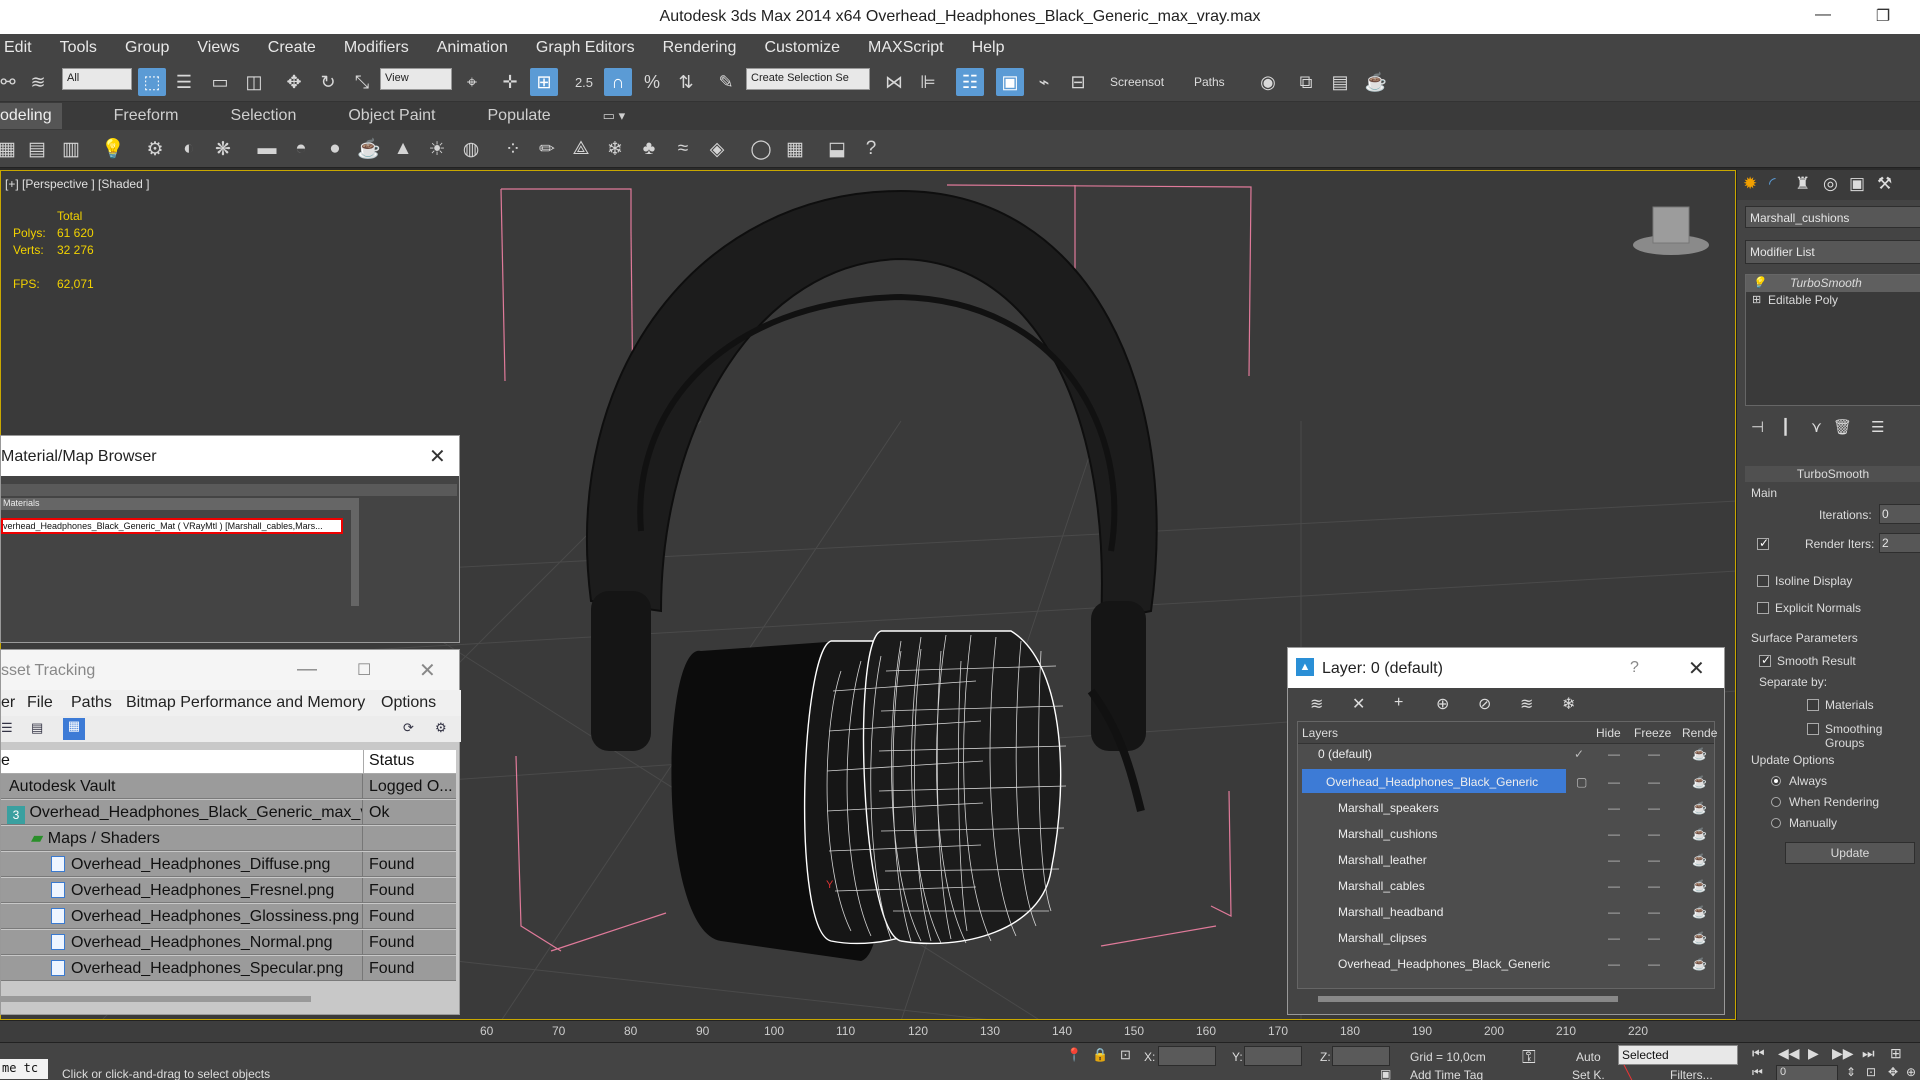  What do you see at coordinates (1785, 427) in the screenshot?
I see `show-end-result-icon: ┃` at bounding box center [1785, 427].